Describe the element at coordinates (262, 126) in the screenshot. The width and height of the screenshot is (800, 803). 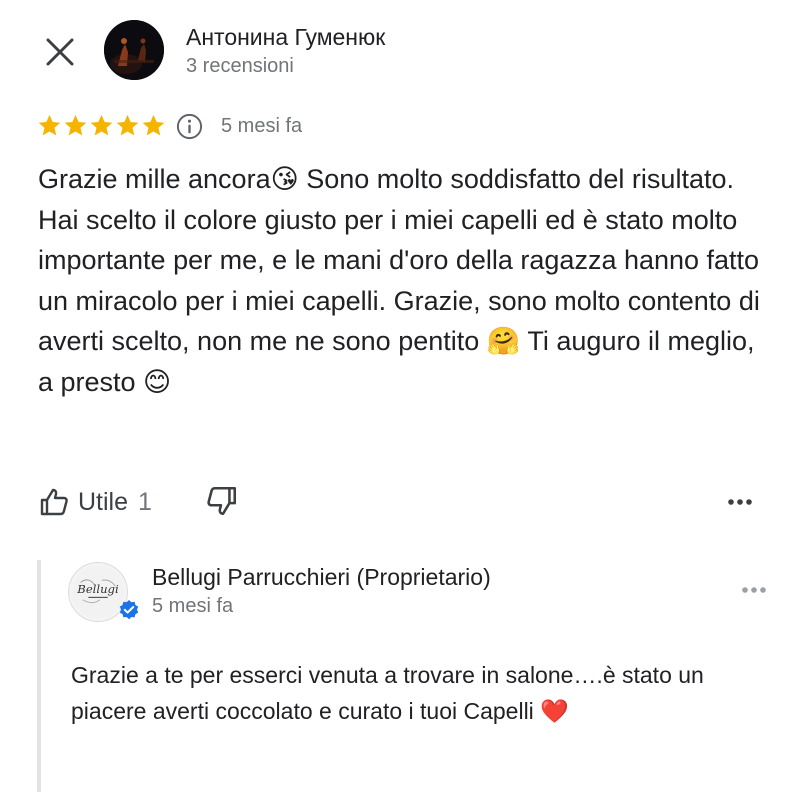
I see `review-date: 5 mesi fa` at that location.